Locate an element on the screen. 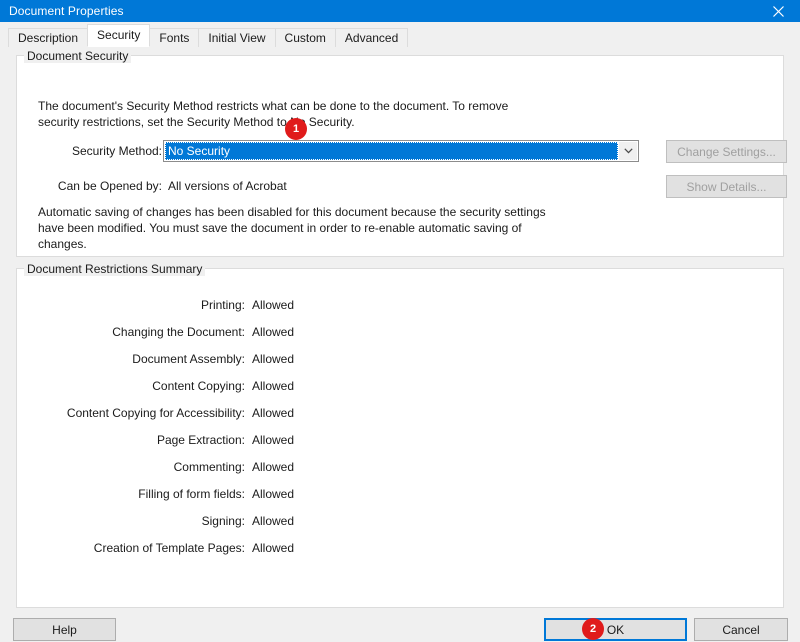 This screenshot has width=800, height=642. can-be-opened-by-value: All versions of Acrobat is located at coordinates (227, 186).